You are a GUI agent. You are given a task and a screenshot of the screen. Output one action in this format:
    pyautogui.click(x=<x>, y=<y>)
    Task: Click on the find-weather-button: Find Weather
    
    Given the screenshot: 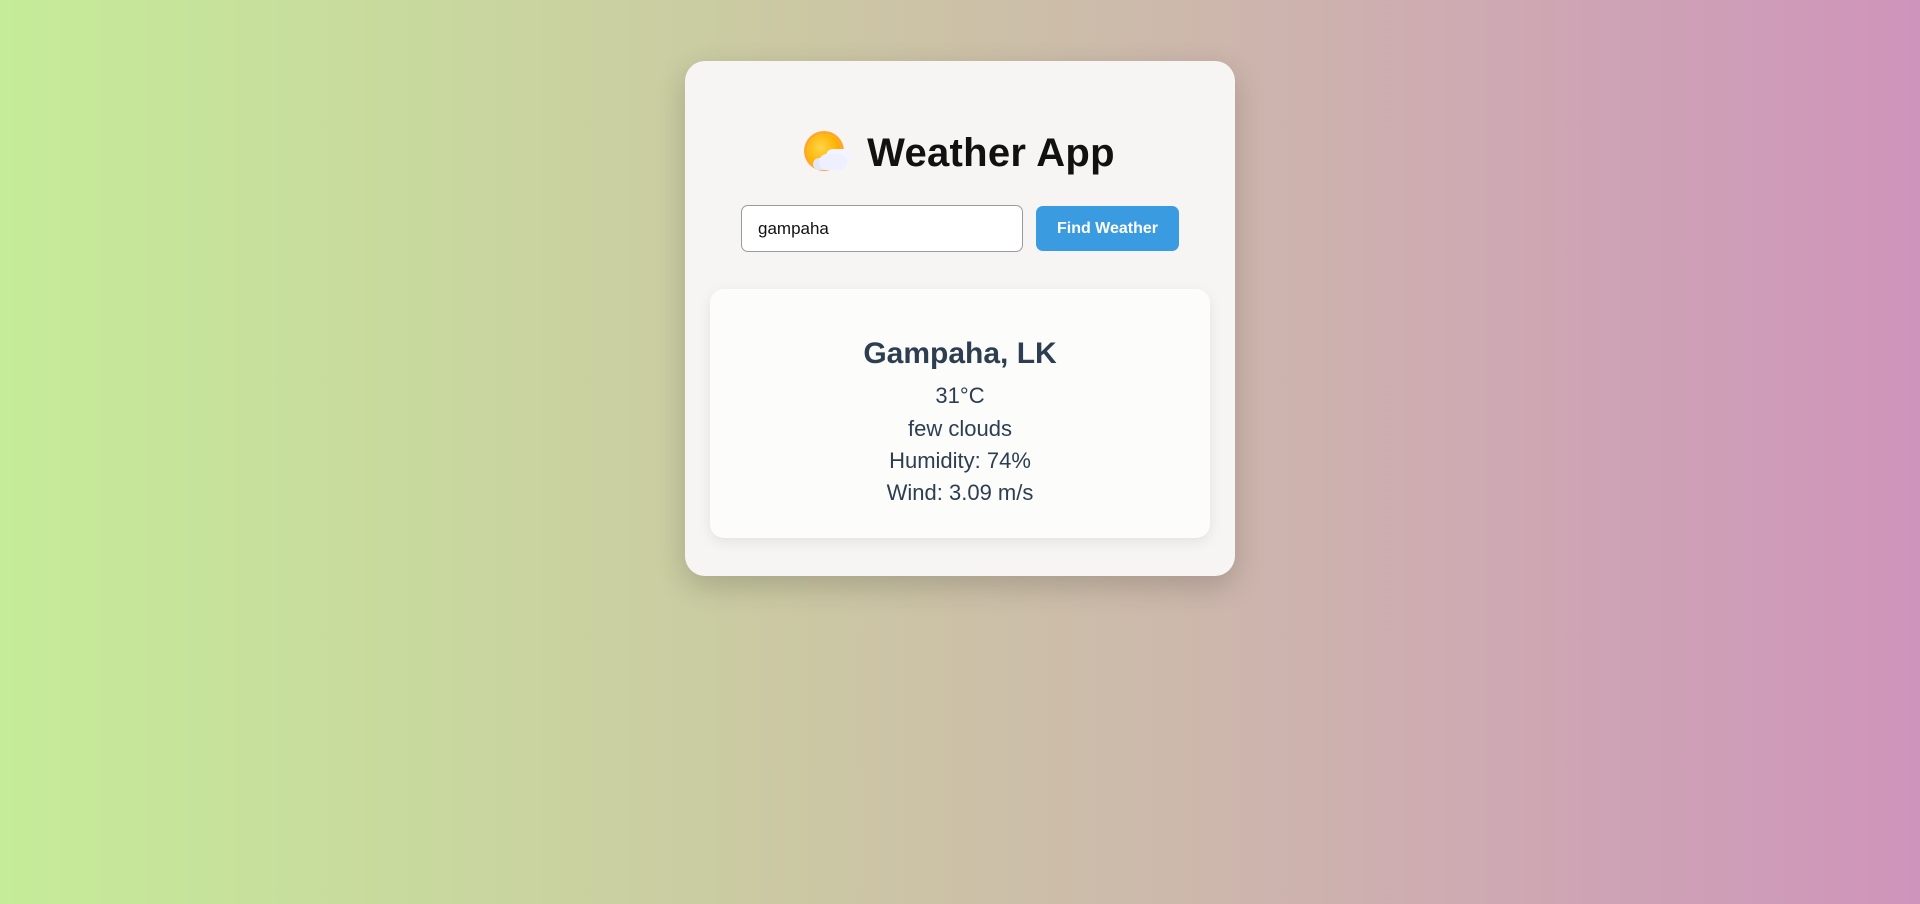 What is the action you would take?
    pyautogui.click(x=1107, y=228)
    